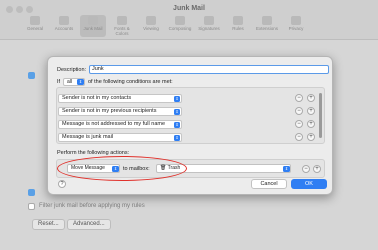  Describe the element at coordinates (209, 69) in the screenshot. I see `description-field: Junk` at that location.